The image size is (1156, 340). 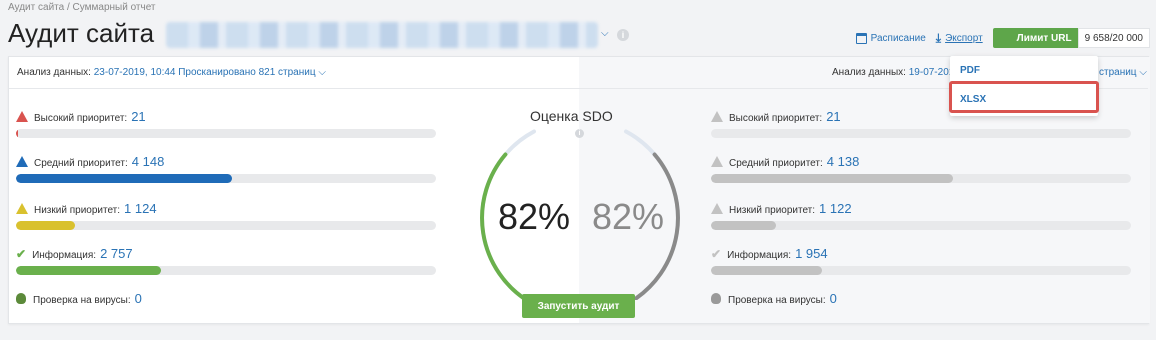 What do you see at coordinates (116, 253) in the screenshot?
I see `metric-value: 2 757` at bounding box center [116, 253].